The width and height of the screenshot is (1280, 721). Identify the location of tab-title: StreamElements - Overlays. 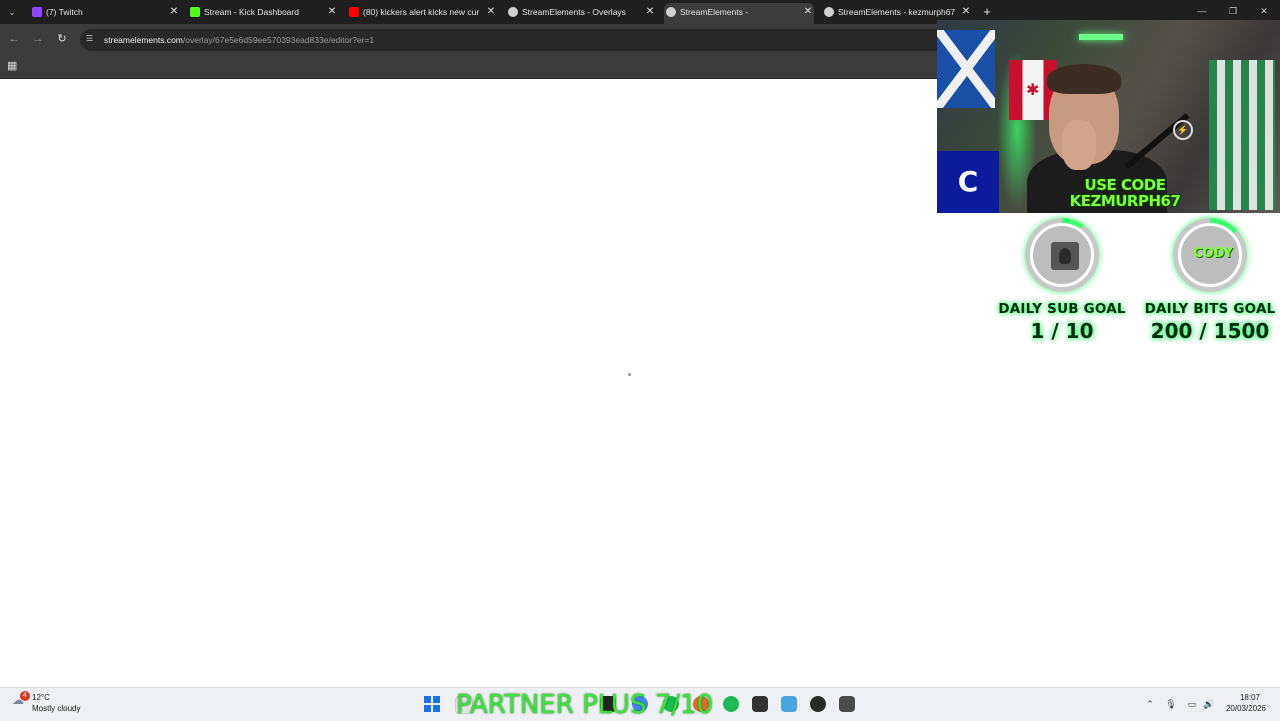
(574, 12).